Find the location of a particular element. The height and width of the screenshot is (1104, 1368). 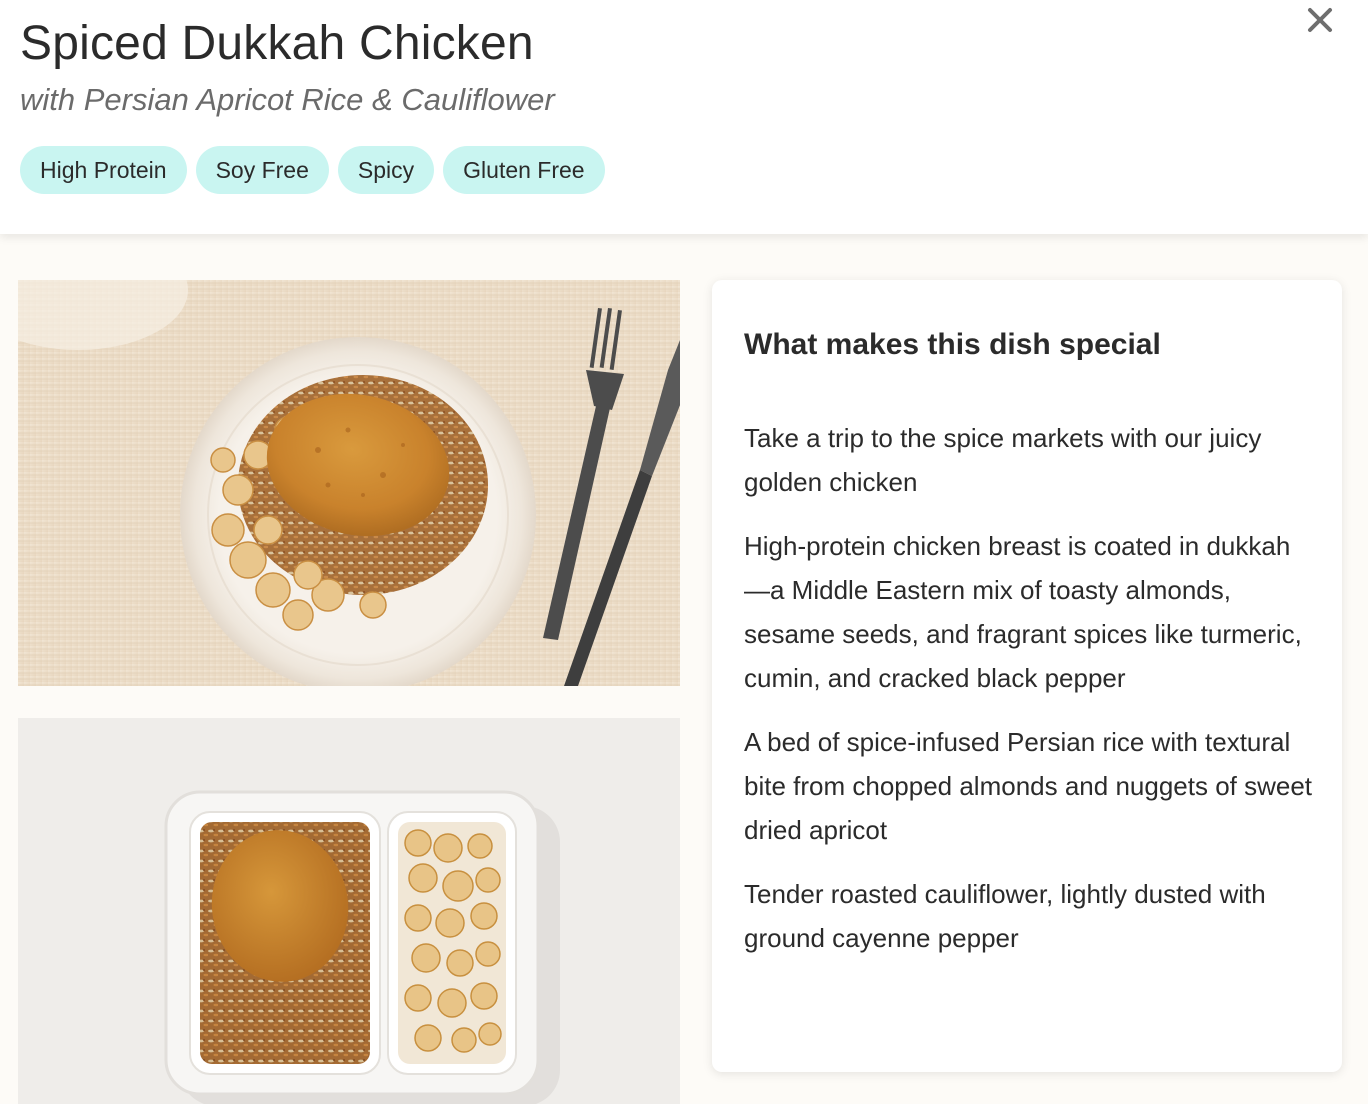

dietary-tags: High Protein Soy Free Spicy Gluten Free is located at coordinates (312, 170).